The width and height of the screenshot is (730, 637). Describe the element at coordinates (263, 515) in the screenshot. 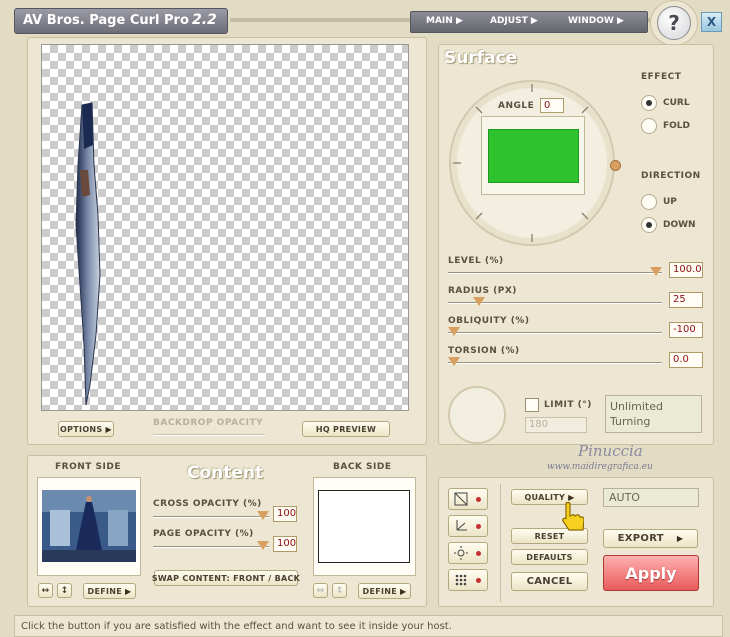

I see `cross-opacity-thumb` at that location.